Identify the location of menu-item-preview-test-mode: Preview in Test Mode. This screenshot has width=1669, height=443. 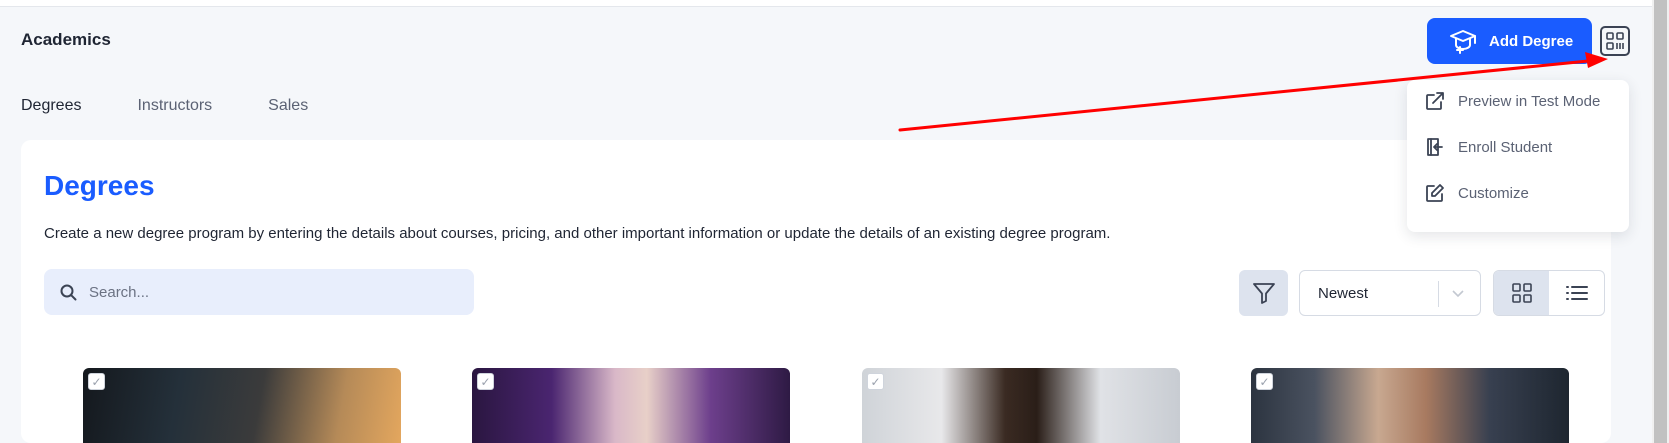
(1512, 101).